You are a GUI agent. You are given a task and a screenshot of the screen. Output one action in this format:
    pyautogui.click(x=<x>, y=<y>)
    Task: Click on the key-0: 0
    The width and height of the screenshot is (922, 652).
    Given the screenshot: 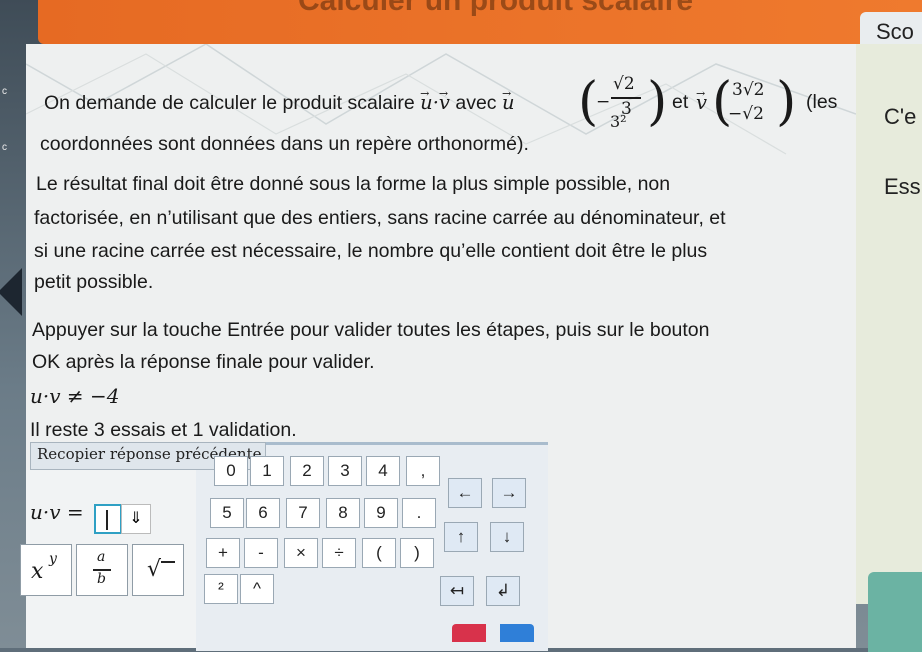 What is the action you would take?
    pyautogui.click(x=231, y=471)
    